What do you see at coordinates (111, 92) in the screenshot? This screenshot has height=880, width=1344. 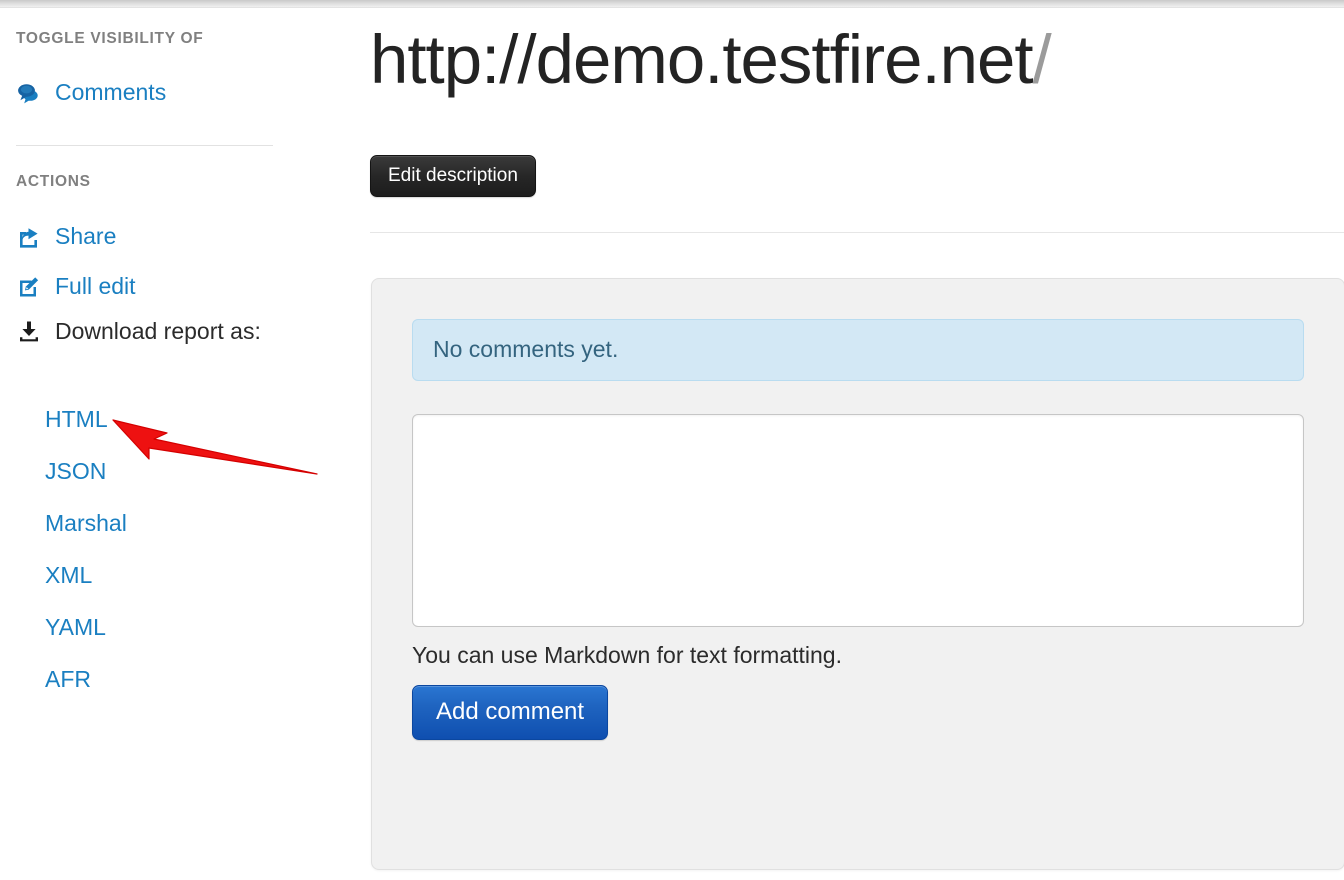 I see `sidebar-item-label: Comments` at bounding box center [111, 92].